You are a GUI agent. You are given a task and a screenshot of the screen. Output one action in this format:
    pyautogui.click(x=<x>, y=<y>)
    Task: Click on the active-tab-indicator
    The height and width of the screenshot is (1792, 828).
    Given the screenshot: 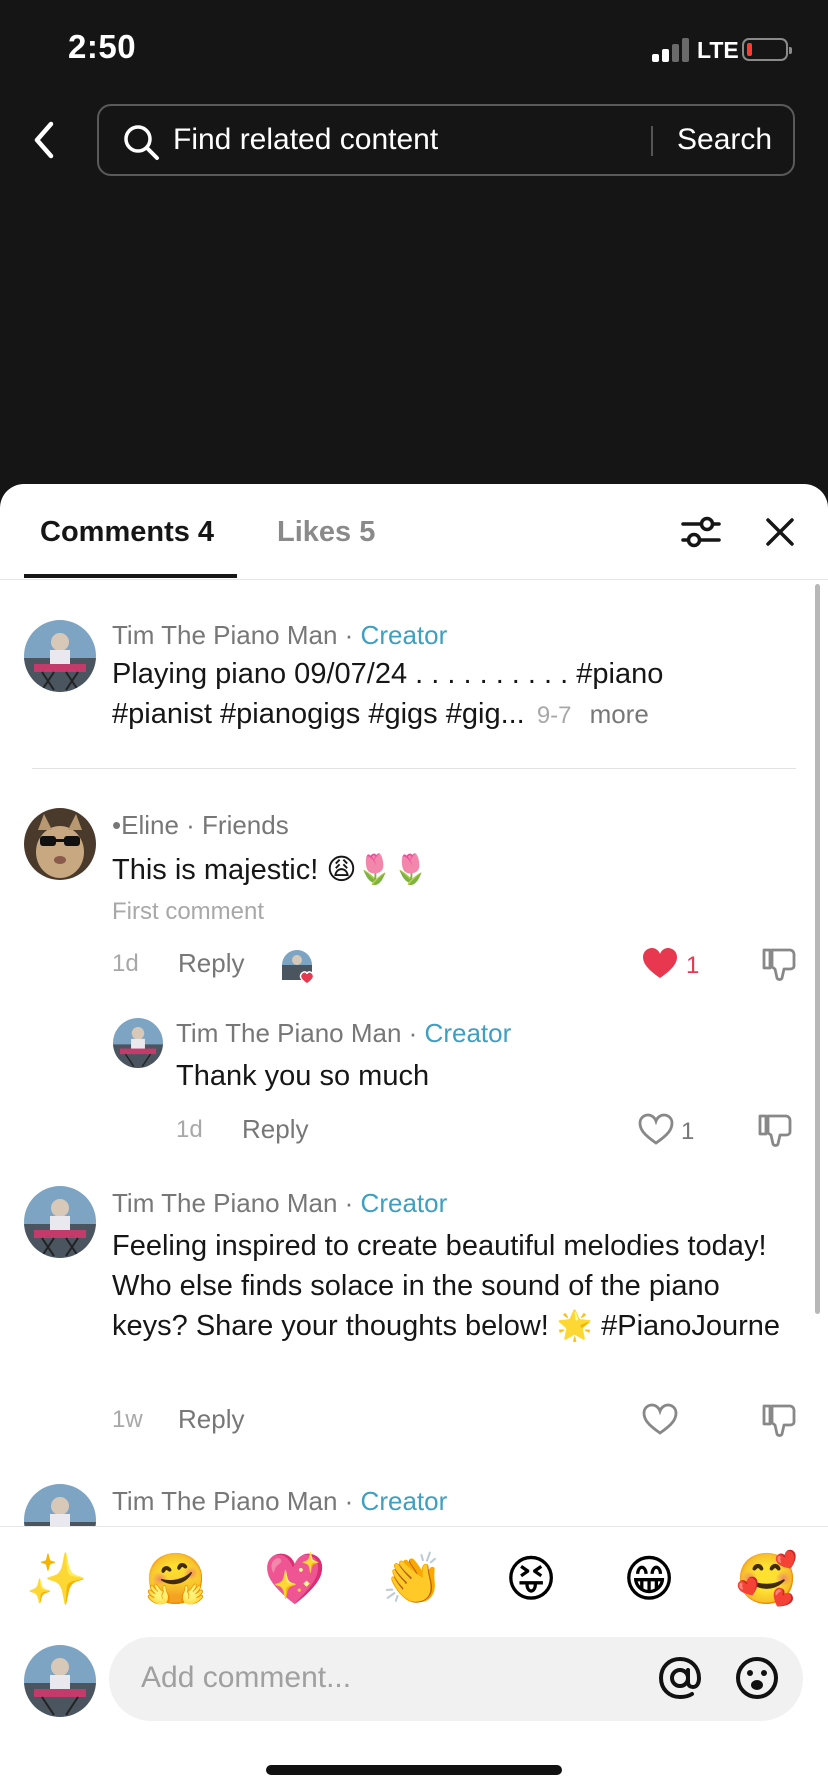 What is the action you would take?
    pyautogui.click(x=130, y=576)
    